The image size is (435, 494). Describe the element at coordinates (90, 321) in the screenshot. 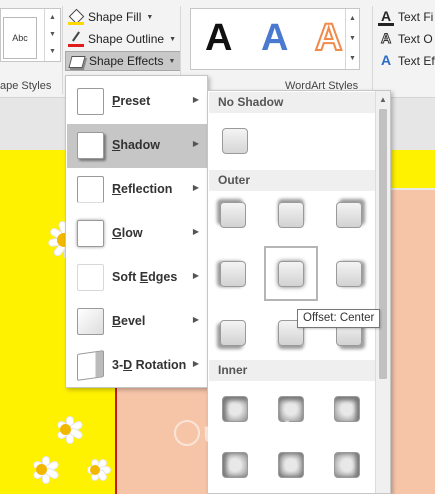

I see `bevel-icon` at that location.